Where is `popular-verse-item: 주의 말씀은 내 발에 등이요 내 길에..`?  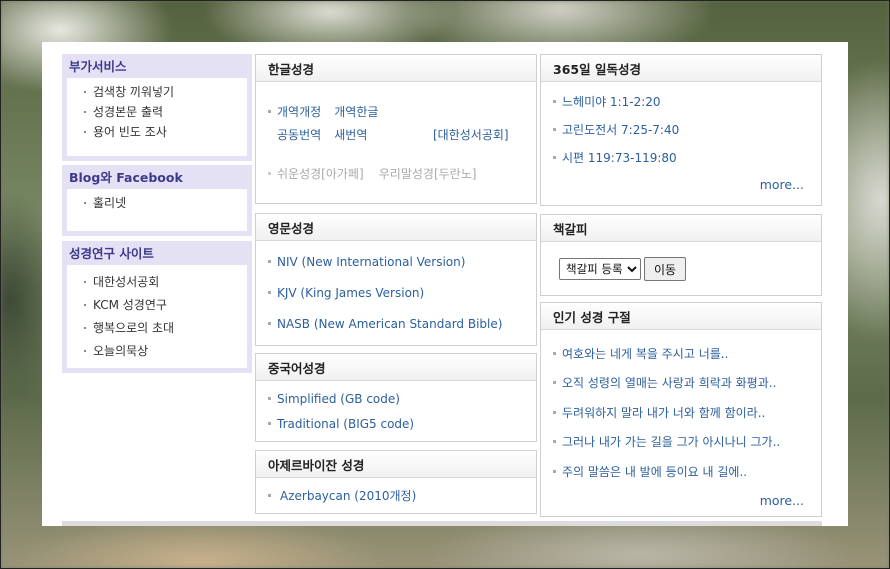 popular-verse-item: 주의 말씀은 내 발에 등이요 내 길에.. is located at coordinates (654, 472).